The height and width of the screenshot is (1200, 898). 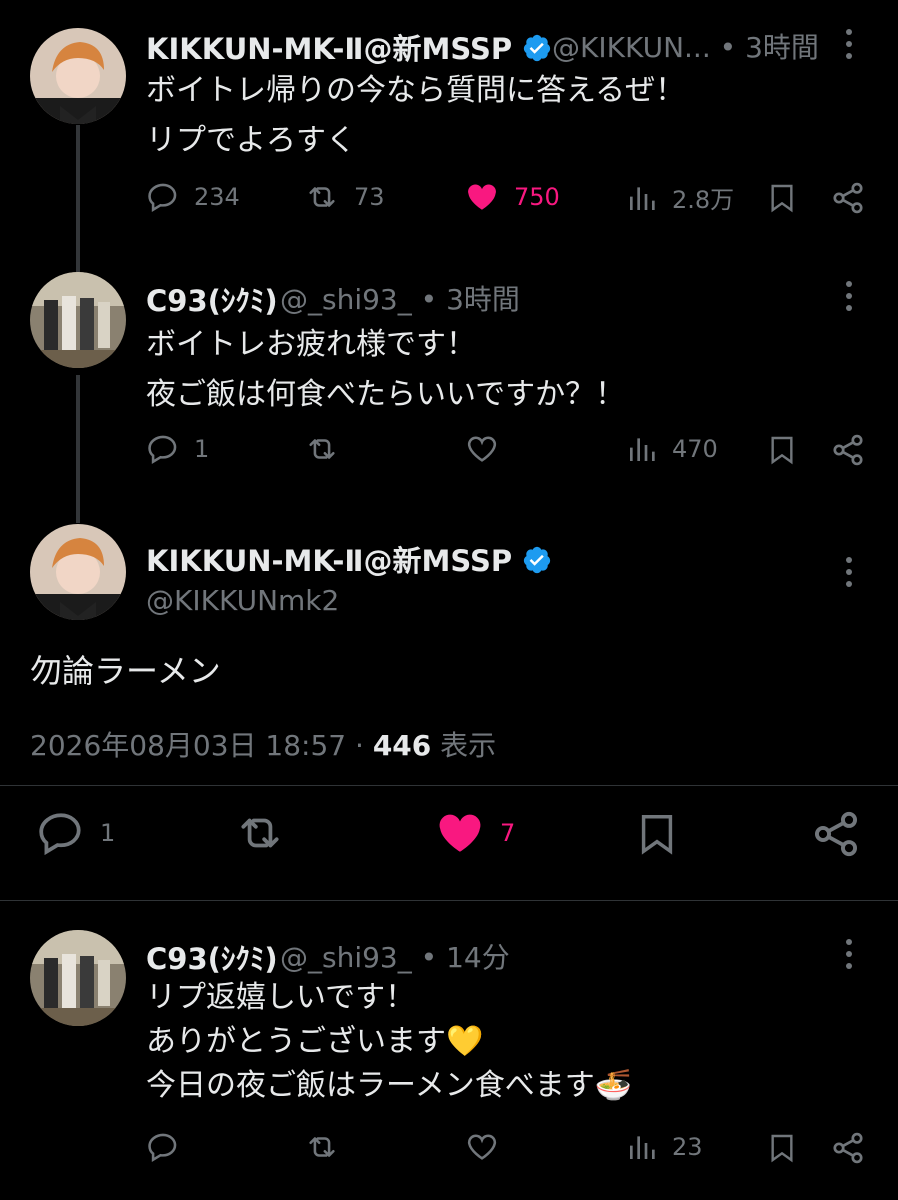 I want to click on tweet-text: リプ返嬉しいです！ ありがとうございます💛 今日の夜ご飯はラーメン食べます🍜, so click(x=389, y=1041).